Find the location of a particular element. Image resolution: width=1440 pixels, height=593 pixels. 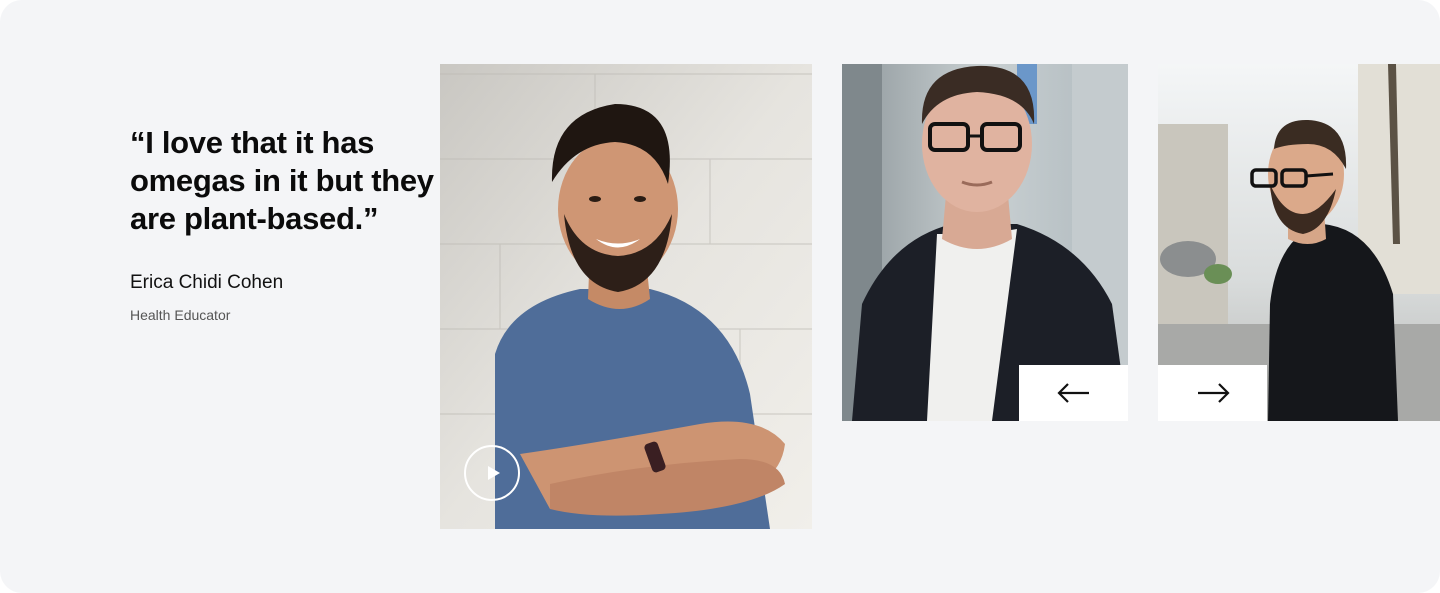

arrow-right-icon is located at coordinates (1213, 393).